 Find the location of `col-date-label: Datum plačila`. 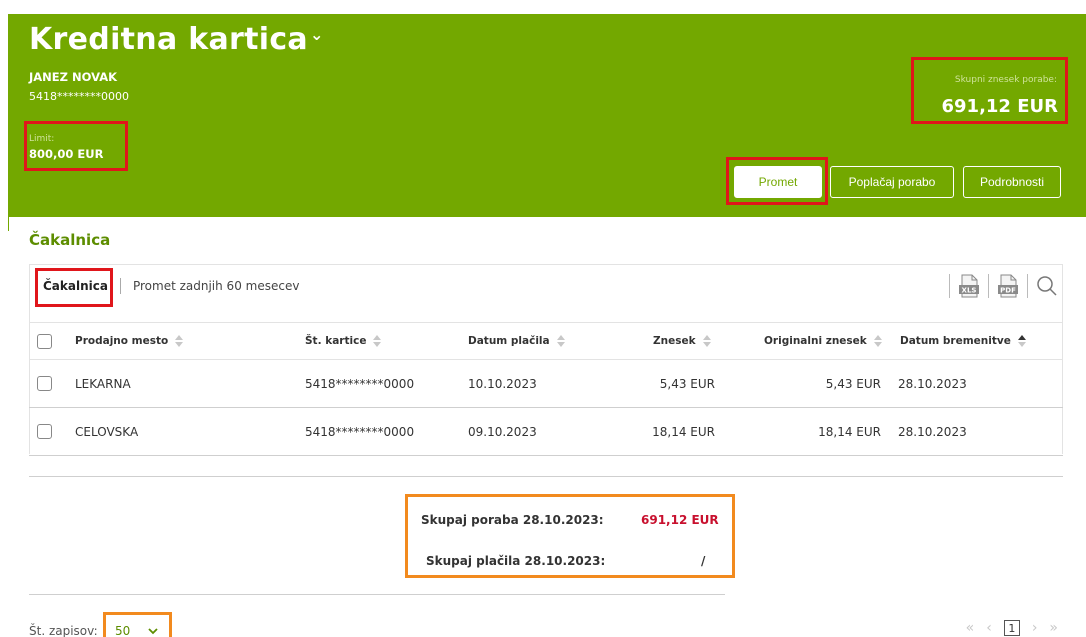

col-date-label: Datum plačila is located at coordinates (509, 341).